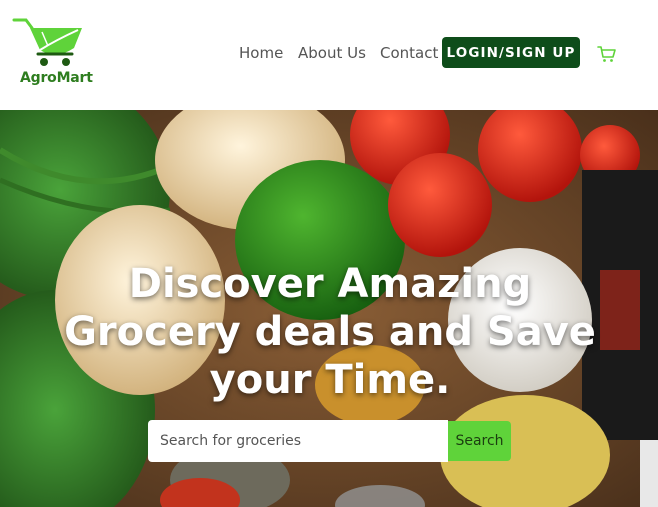 The width and height of the screenshot is (658, 507). I want to click on cart-icon, so click(607, 54).